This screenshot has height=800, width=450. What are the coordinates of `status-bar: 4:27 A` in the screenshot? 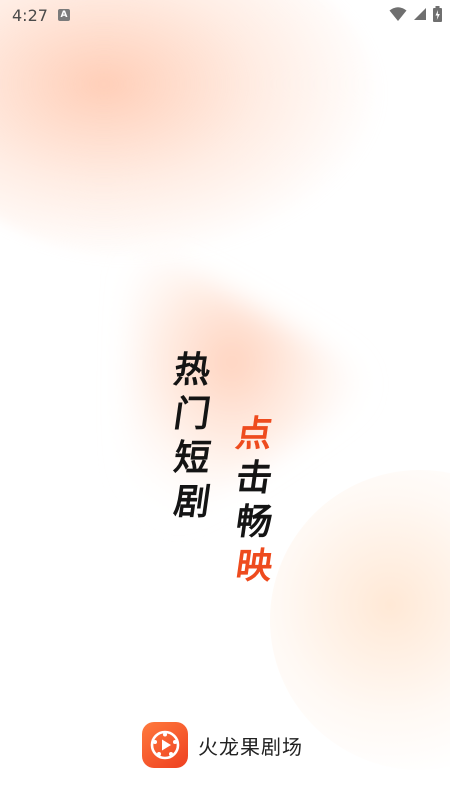 It's located at (225, 15).